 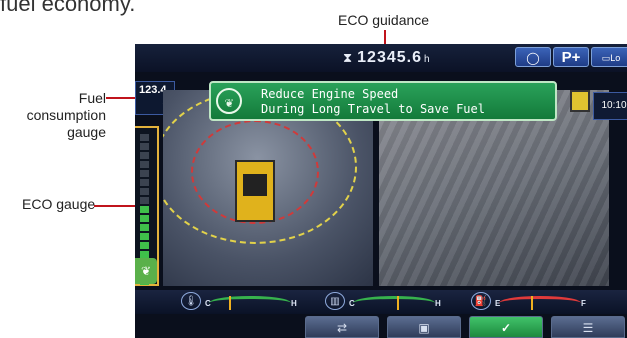 I want to click on callout-fuel-line3: gauge, so click(x=86, y=132).